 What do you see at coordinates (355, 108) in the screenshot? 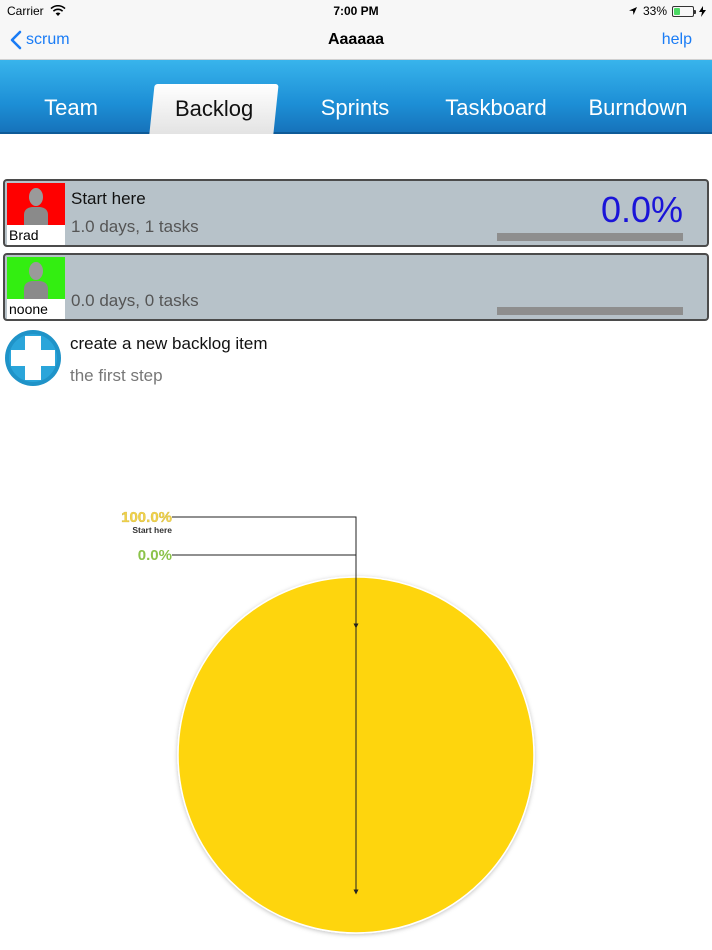
I see `tab-sprints: Sprints` at bounding box center [355, 108].